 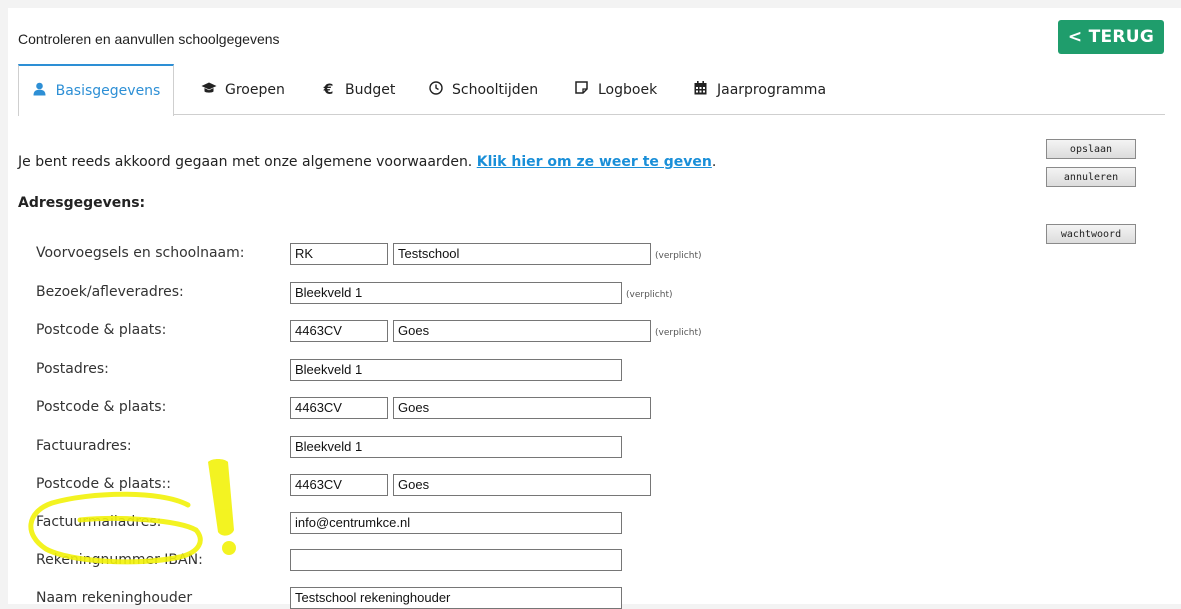 What do you see at coordinates (101, 330) in the screenshot?
I see `visit-postcode-label: Postcode & plaats:` at bounding box center [101, 330].